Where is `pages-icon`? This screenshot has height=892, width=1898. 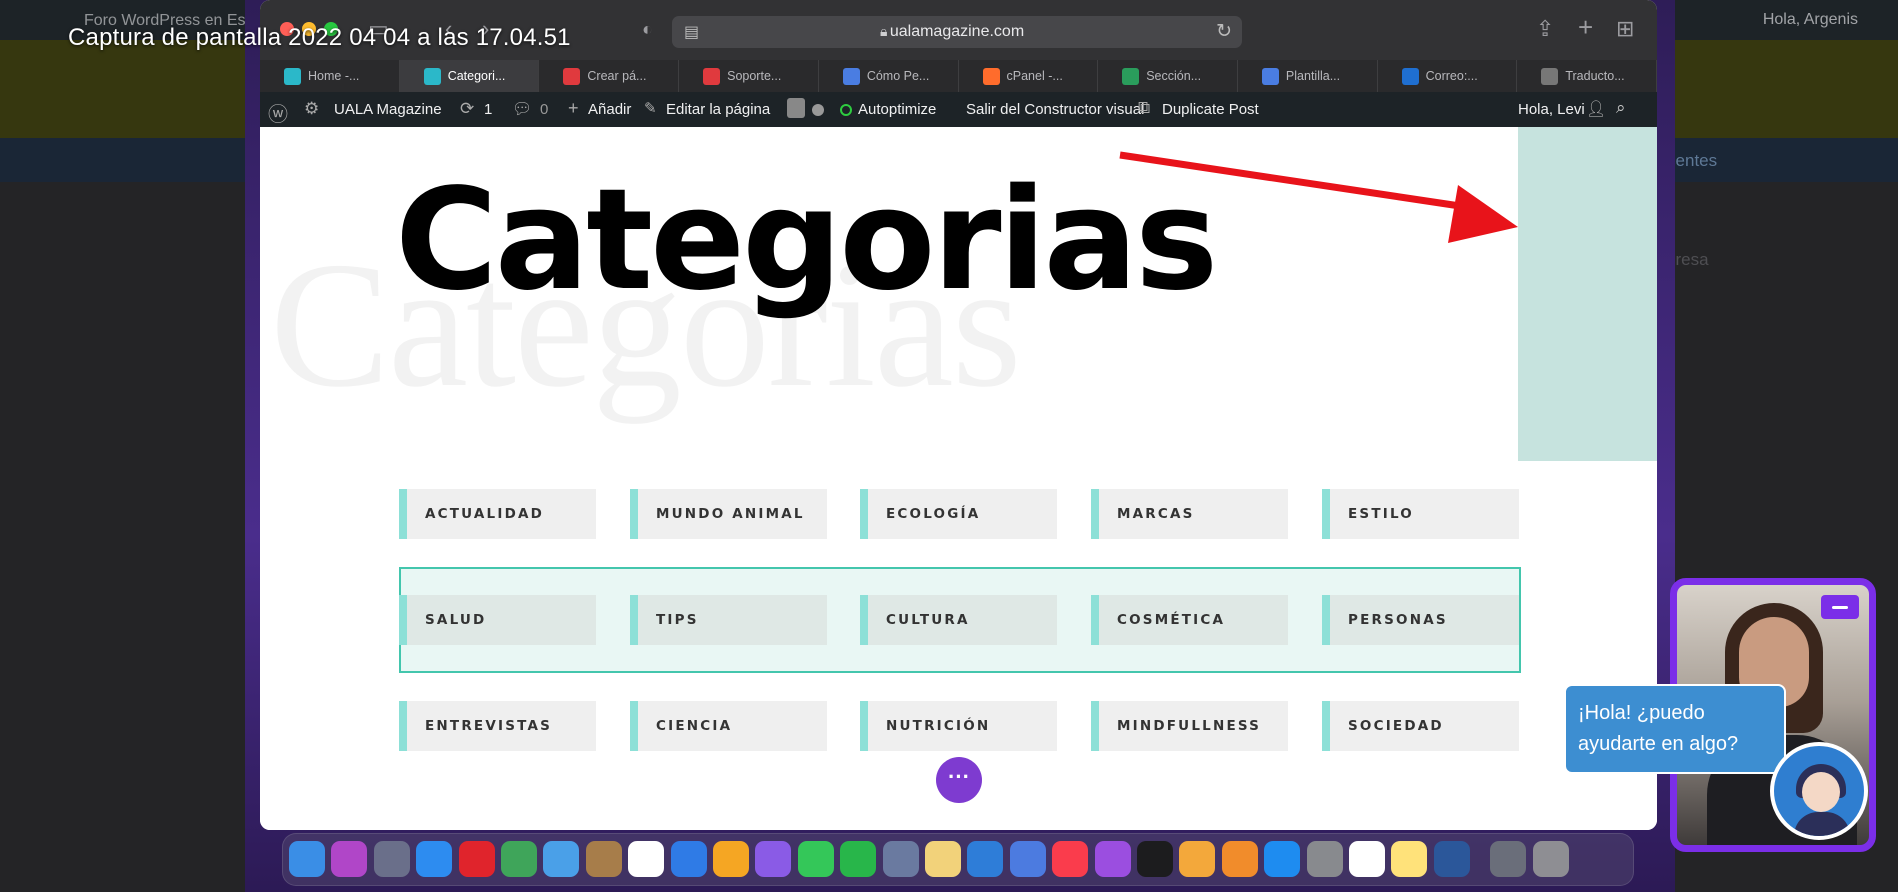 pages-icon is located at coordinates (1197, 859).